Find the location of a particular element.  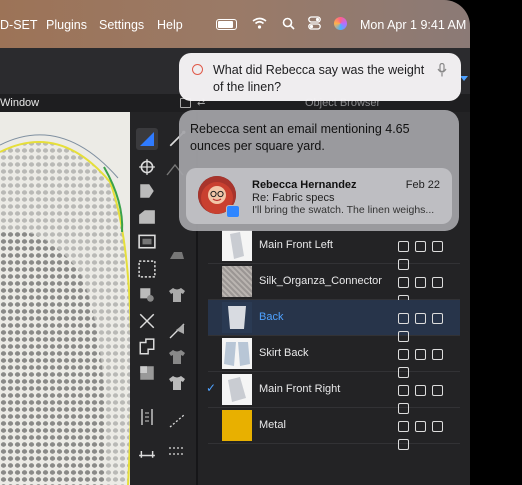

line-tool-icon is located at coordinates (177, 421).